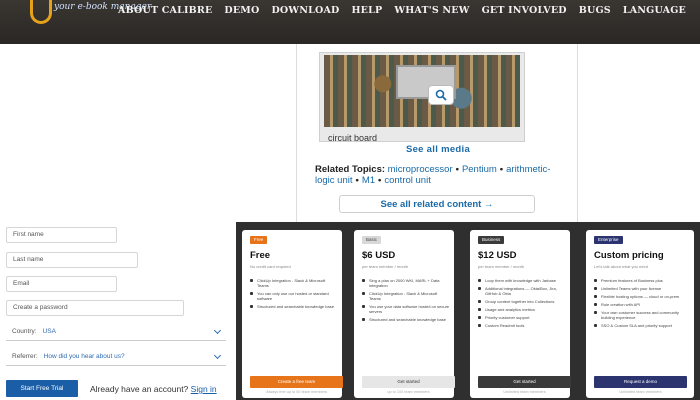  What do you see at coordinates (296, 392) in the screenshot?
I see `plan-footnote: Always free up to 50 team members` at bounding box center [296, 392].